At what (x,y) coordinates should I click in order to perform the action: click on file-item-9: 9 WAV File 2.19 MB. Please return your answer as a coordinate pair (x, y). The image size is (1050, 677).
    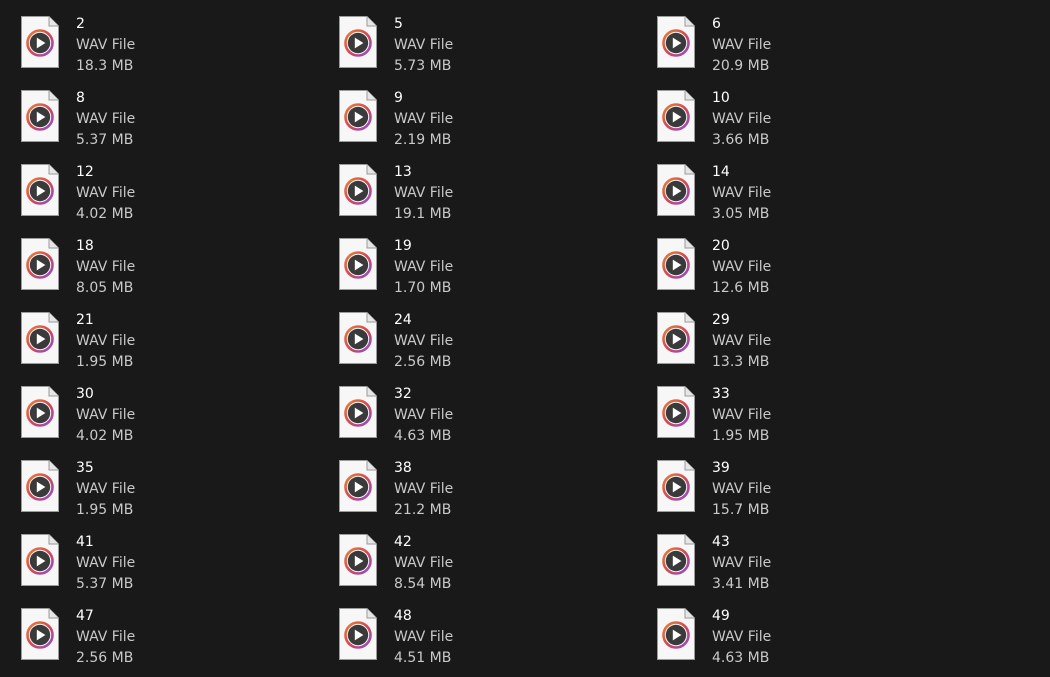
    Looking at the image, I should click on (488, 122).